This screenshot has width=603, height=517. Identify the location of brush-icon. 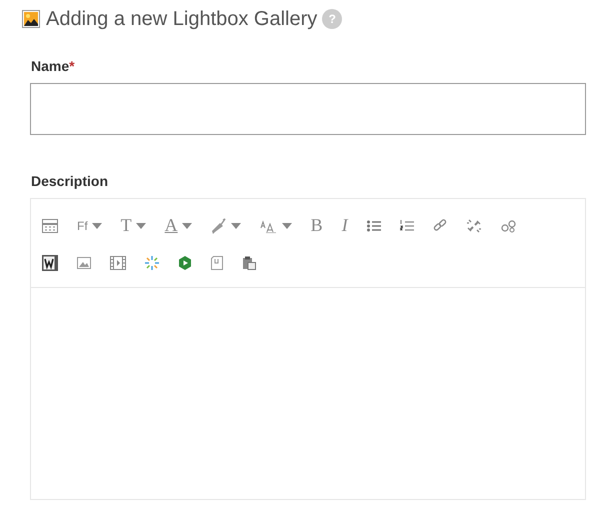
(218, 226).